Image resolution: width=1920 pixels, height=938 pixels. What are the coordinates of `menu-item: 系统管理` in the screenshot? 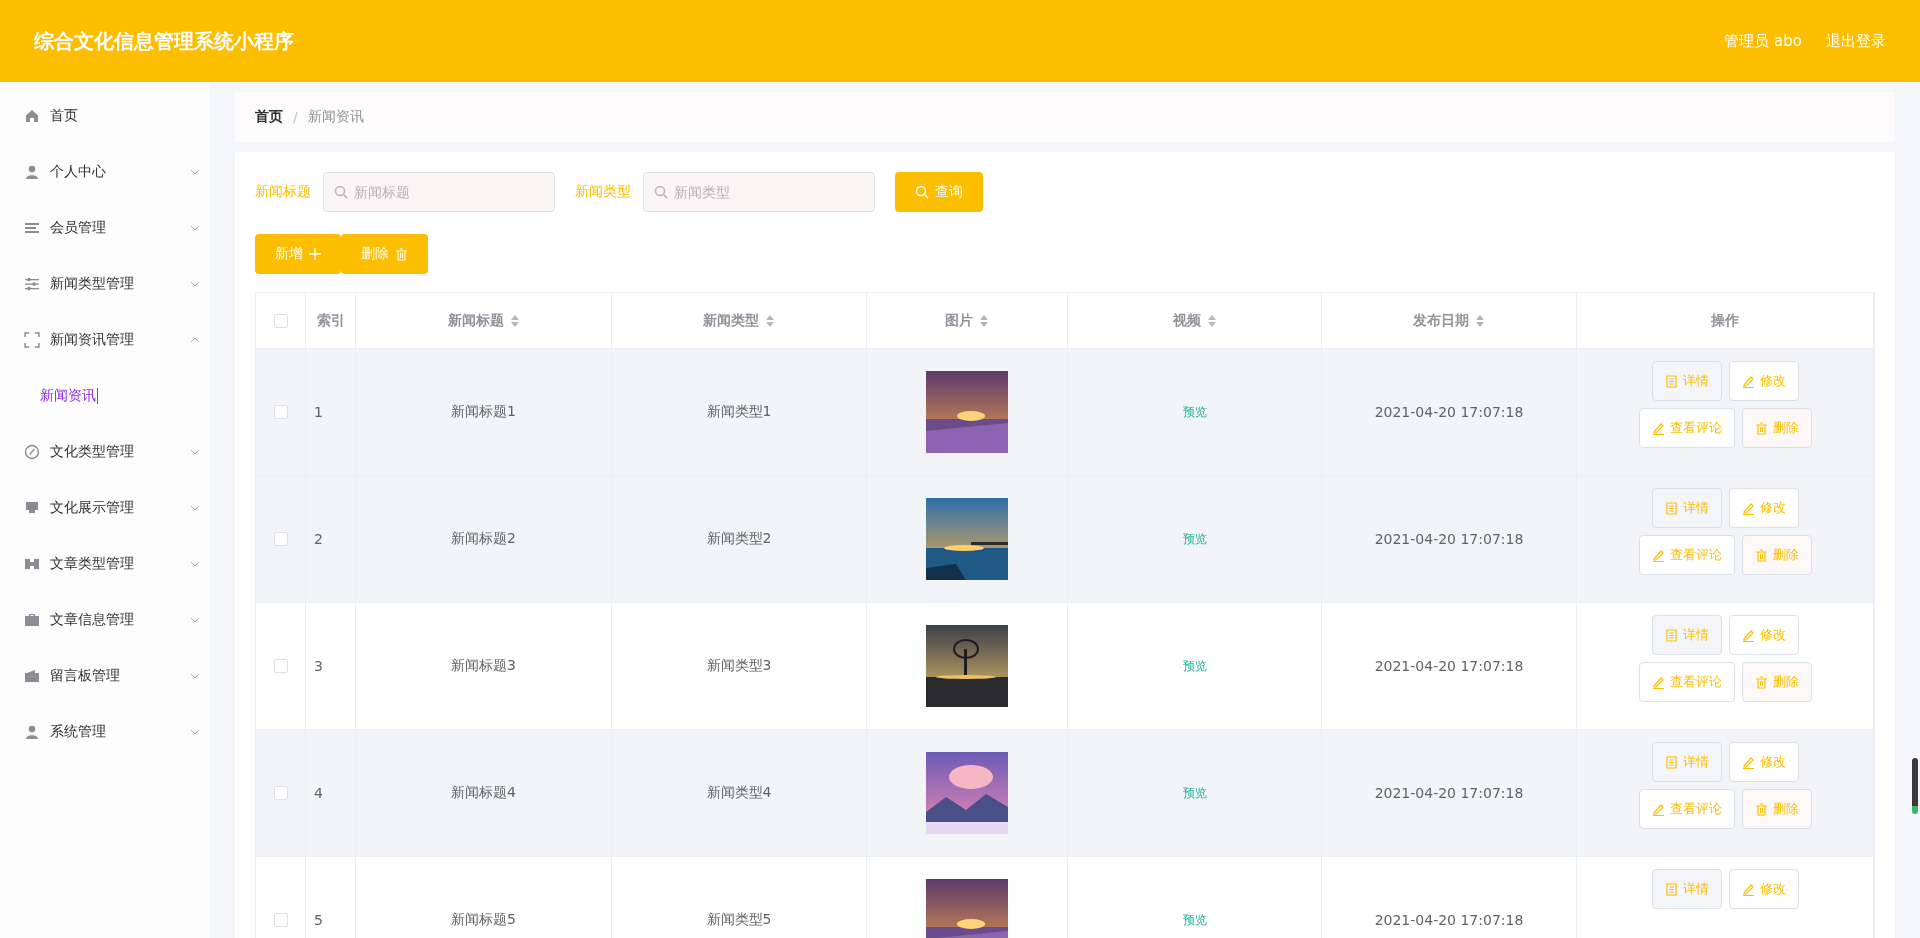 It's located at (105, 732).